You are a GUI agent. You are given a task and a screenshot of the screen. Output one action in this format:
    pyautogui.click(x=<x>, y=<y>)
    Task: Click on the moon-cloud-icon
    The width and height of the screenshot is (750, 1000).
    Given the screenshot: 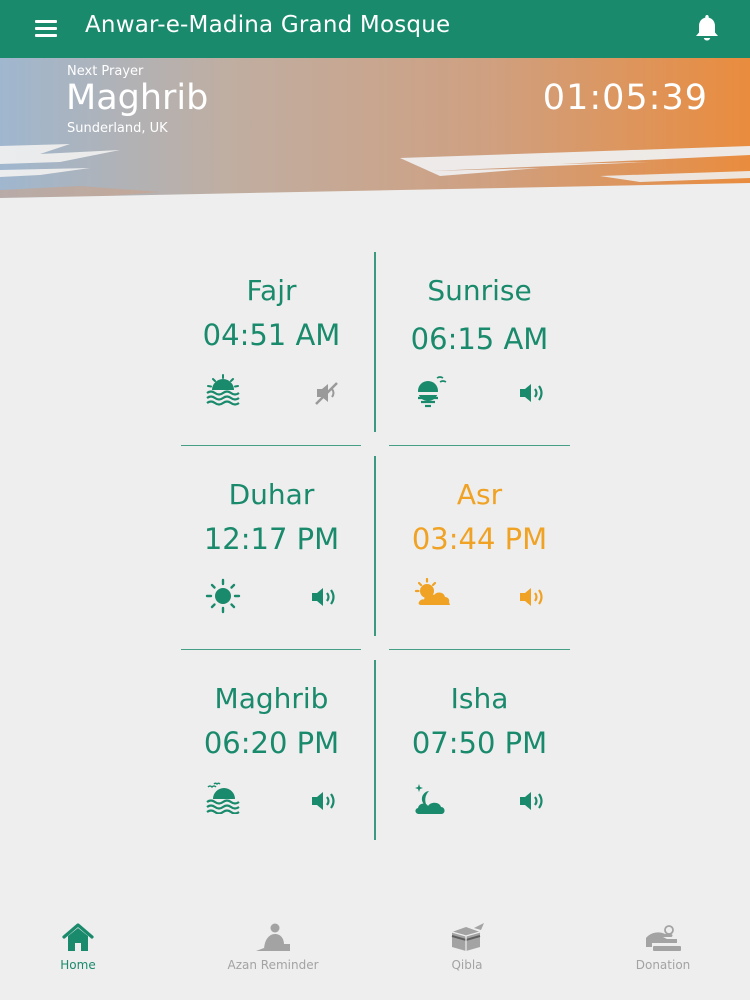 What is the action you would take?
    pyautogui.click(x=431, y=801)
    